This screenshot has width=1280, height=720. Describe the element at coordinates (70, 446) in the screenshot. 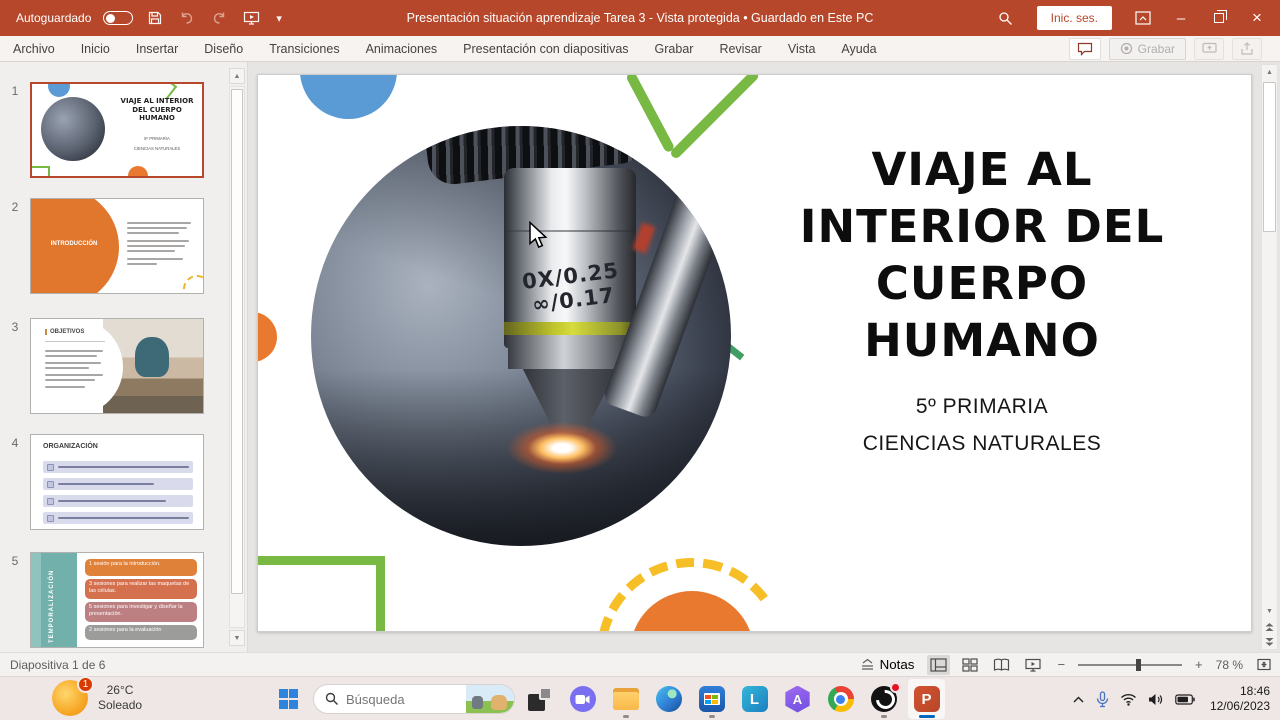

I see `mini-heading: ORGANIZACIÓN` at that location.